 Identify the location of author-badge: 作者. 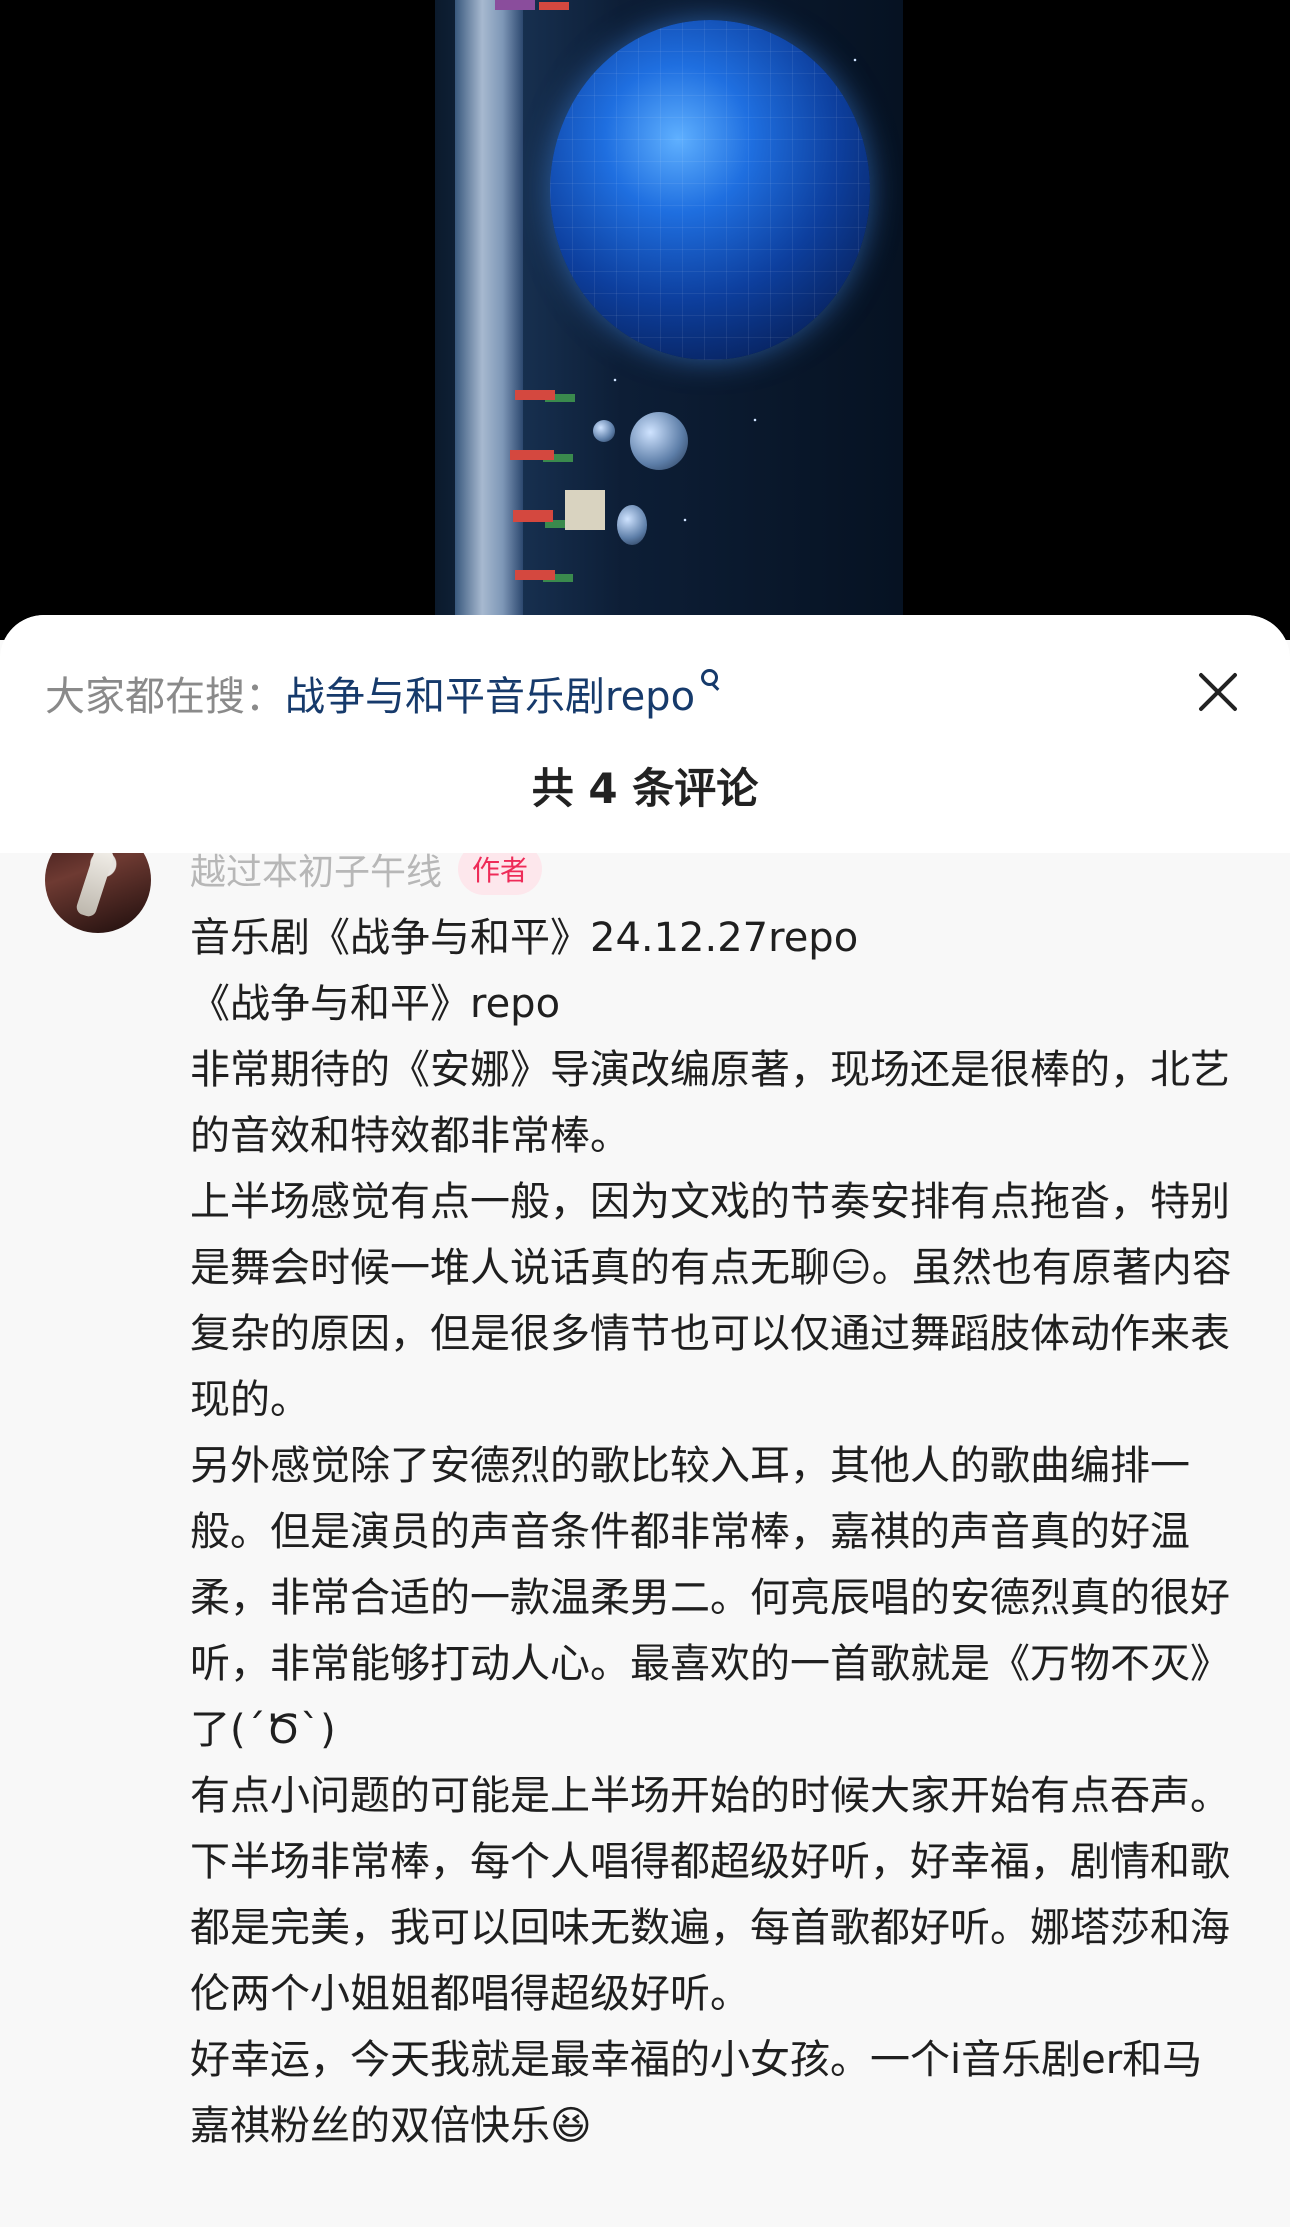
(500, 874).